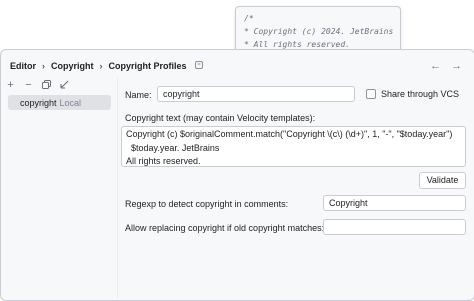 Image resolution: width=474 pixels, height=301 pixels. What do you see at coordinates (319, 31) in the screenshot?
I see `tooltip-line: * Copyright (c) 2024. JetBrains` at bounding box center [319, 31].